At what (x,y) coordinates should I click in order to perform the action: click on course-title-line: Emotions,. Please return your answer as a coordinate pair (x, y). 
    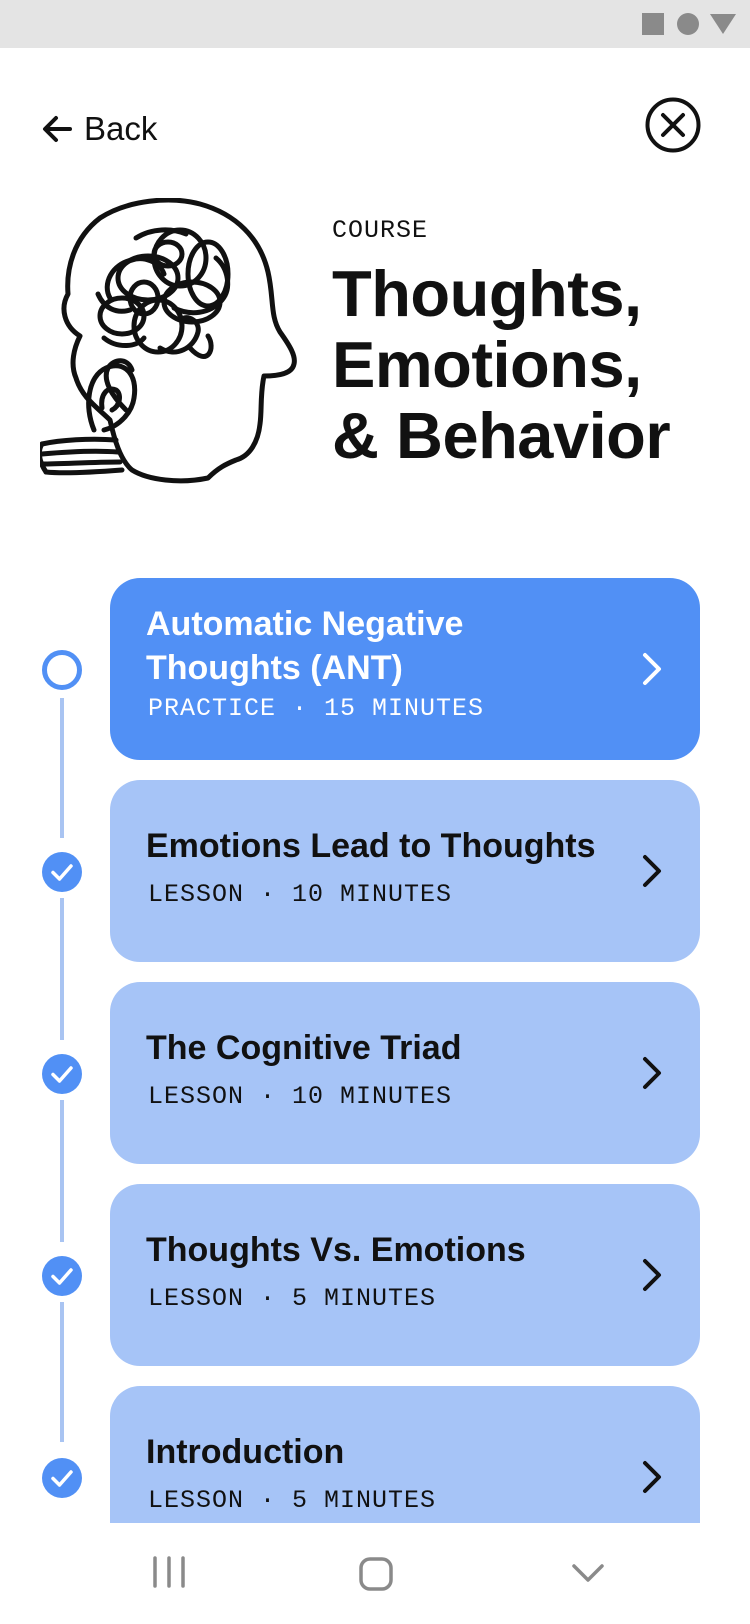
    Looking at the image, I should click on (487, 364).